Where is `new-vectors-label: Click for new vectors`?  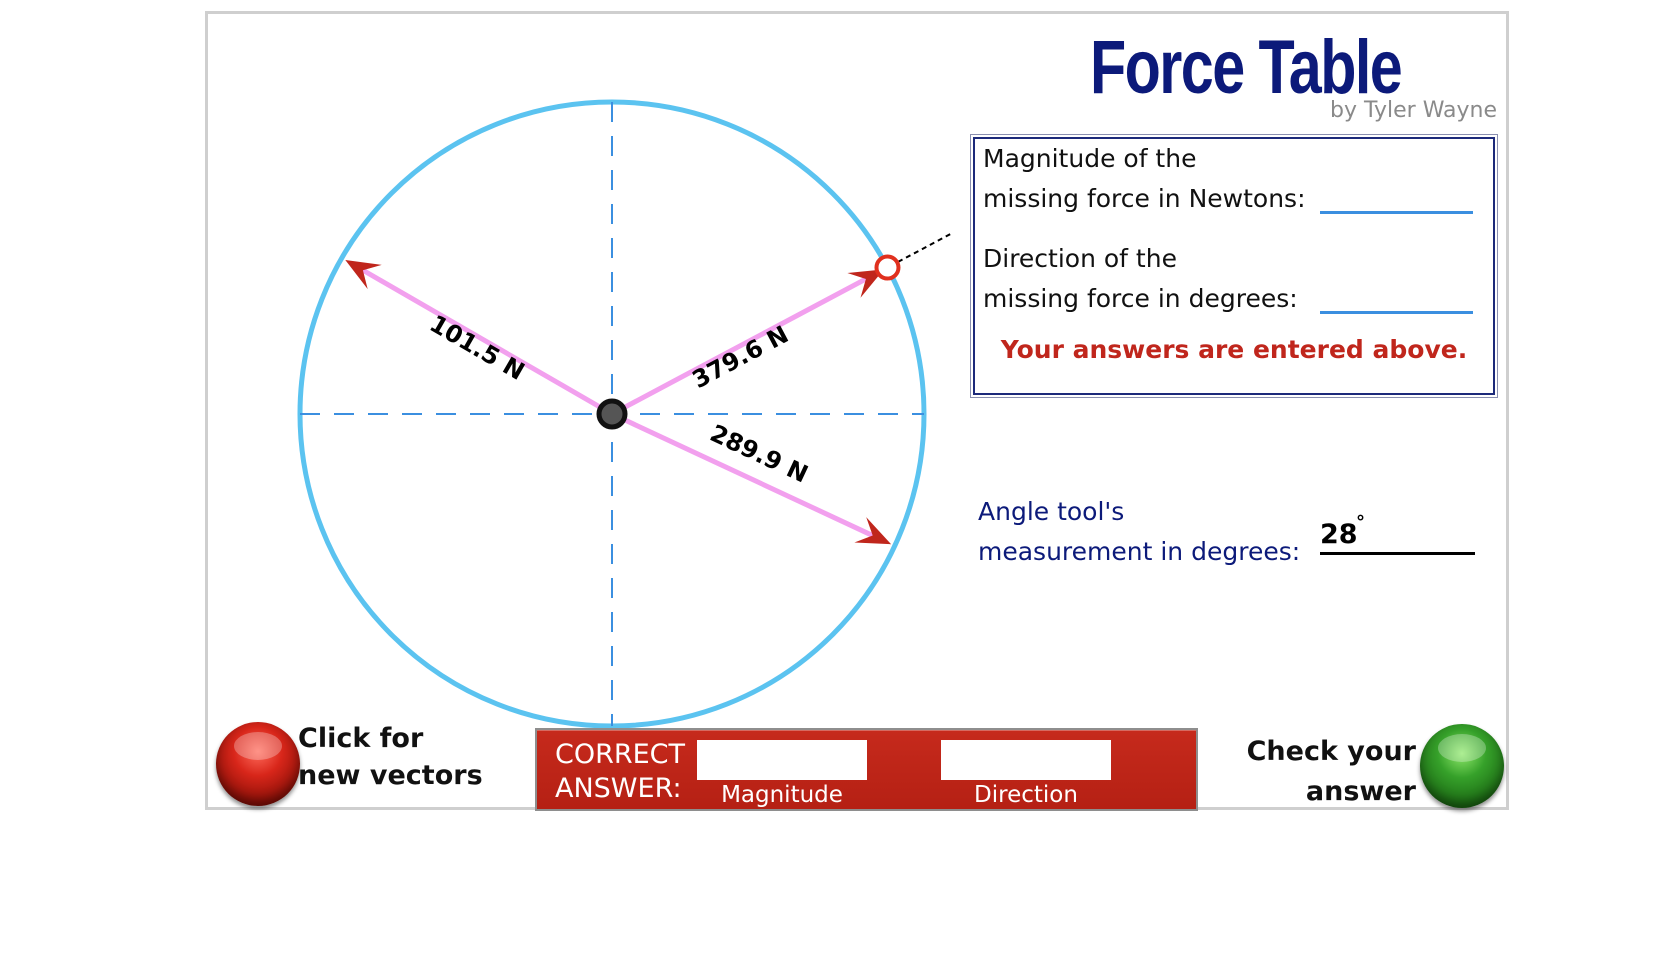 new-vectors-label: Click for new vectors is located at coordinates (390, 757).